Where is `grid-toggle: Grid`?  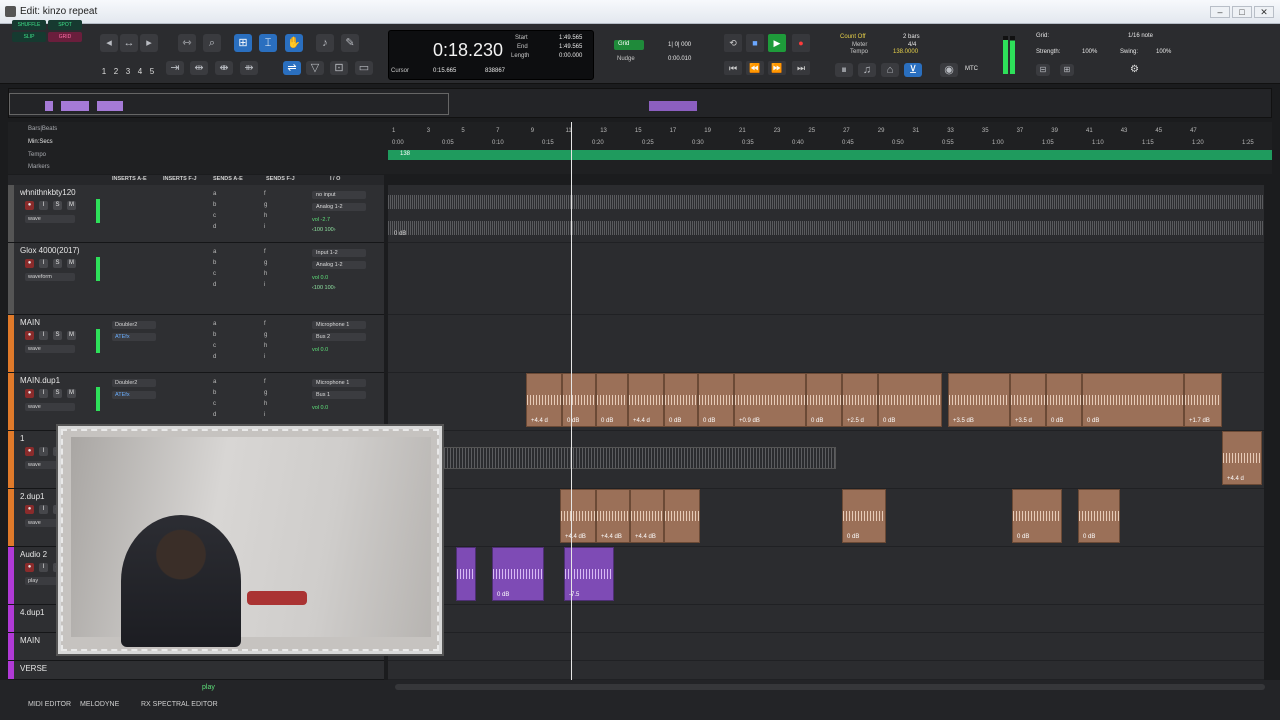 grid-toggle: Grid is located at coordinates (629, 45).